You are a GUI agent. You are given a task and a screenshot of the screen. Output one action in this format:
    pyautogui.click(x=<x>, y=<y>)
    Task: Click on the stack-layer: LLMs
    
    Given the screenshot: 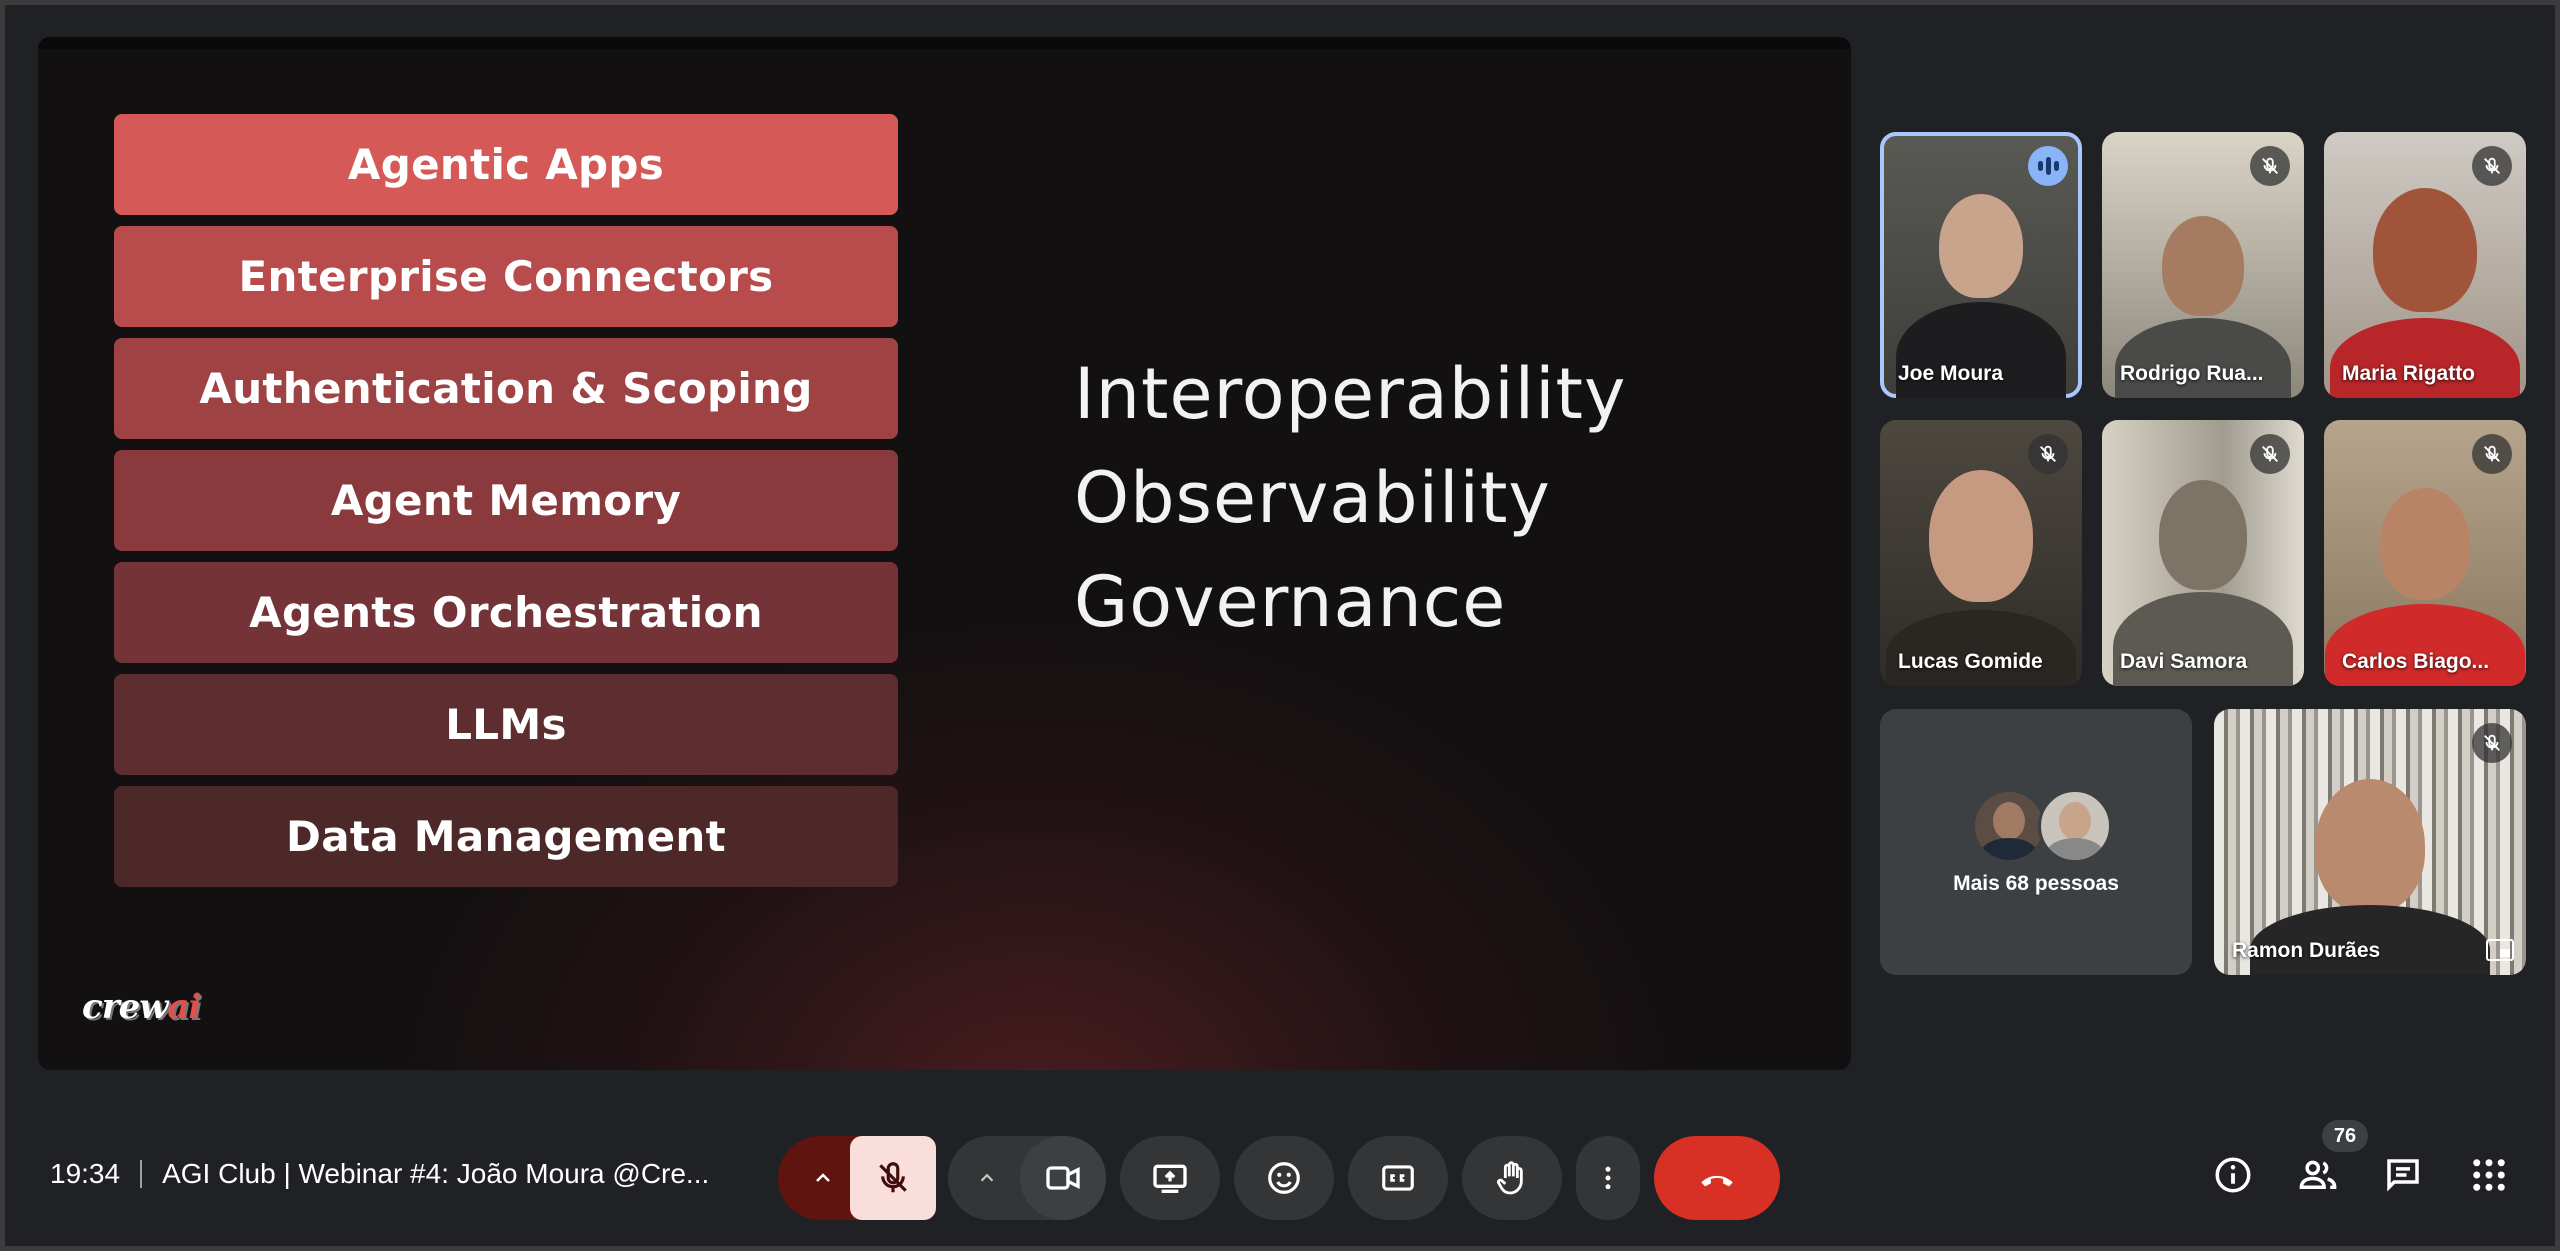 What is the action you would take?
    pyautogui.click(x=506, y=724)
    